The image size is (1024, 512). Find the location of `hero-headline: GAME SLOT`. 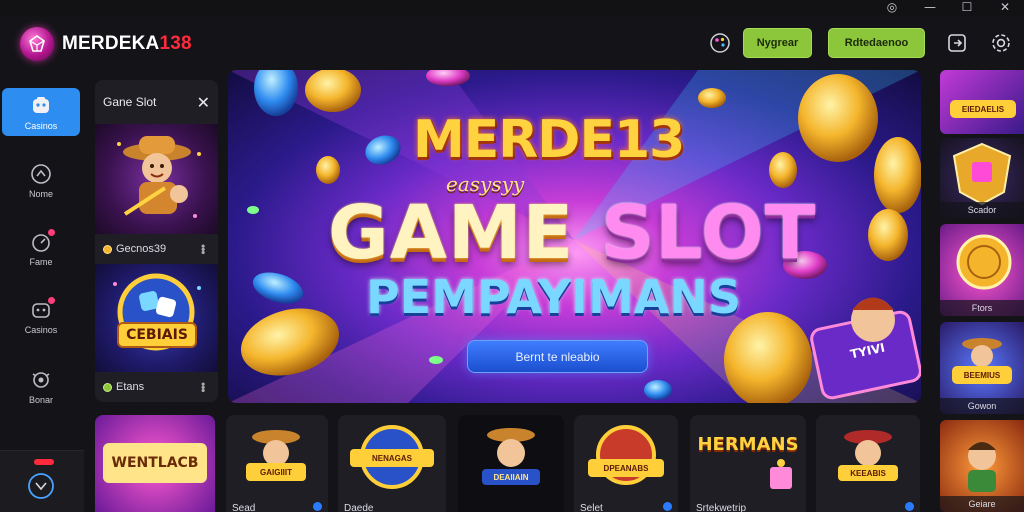

hero-headline: GAME SLOT is located at coordinates (572, 233).